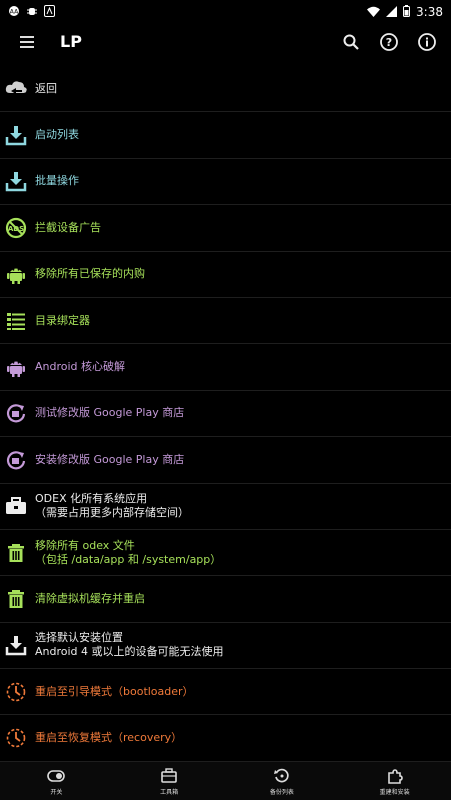 The width and height of the screenshot is (451, 800). I want to click on menu-item-test-play-store: 测试修改版 Google Play 商店, so click(225, 414).